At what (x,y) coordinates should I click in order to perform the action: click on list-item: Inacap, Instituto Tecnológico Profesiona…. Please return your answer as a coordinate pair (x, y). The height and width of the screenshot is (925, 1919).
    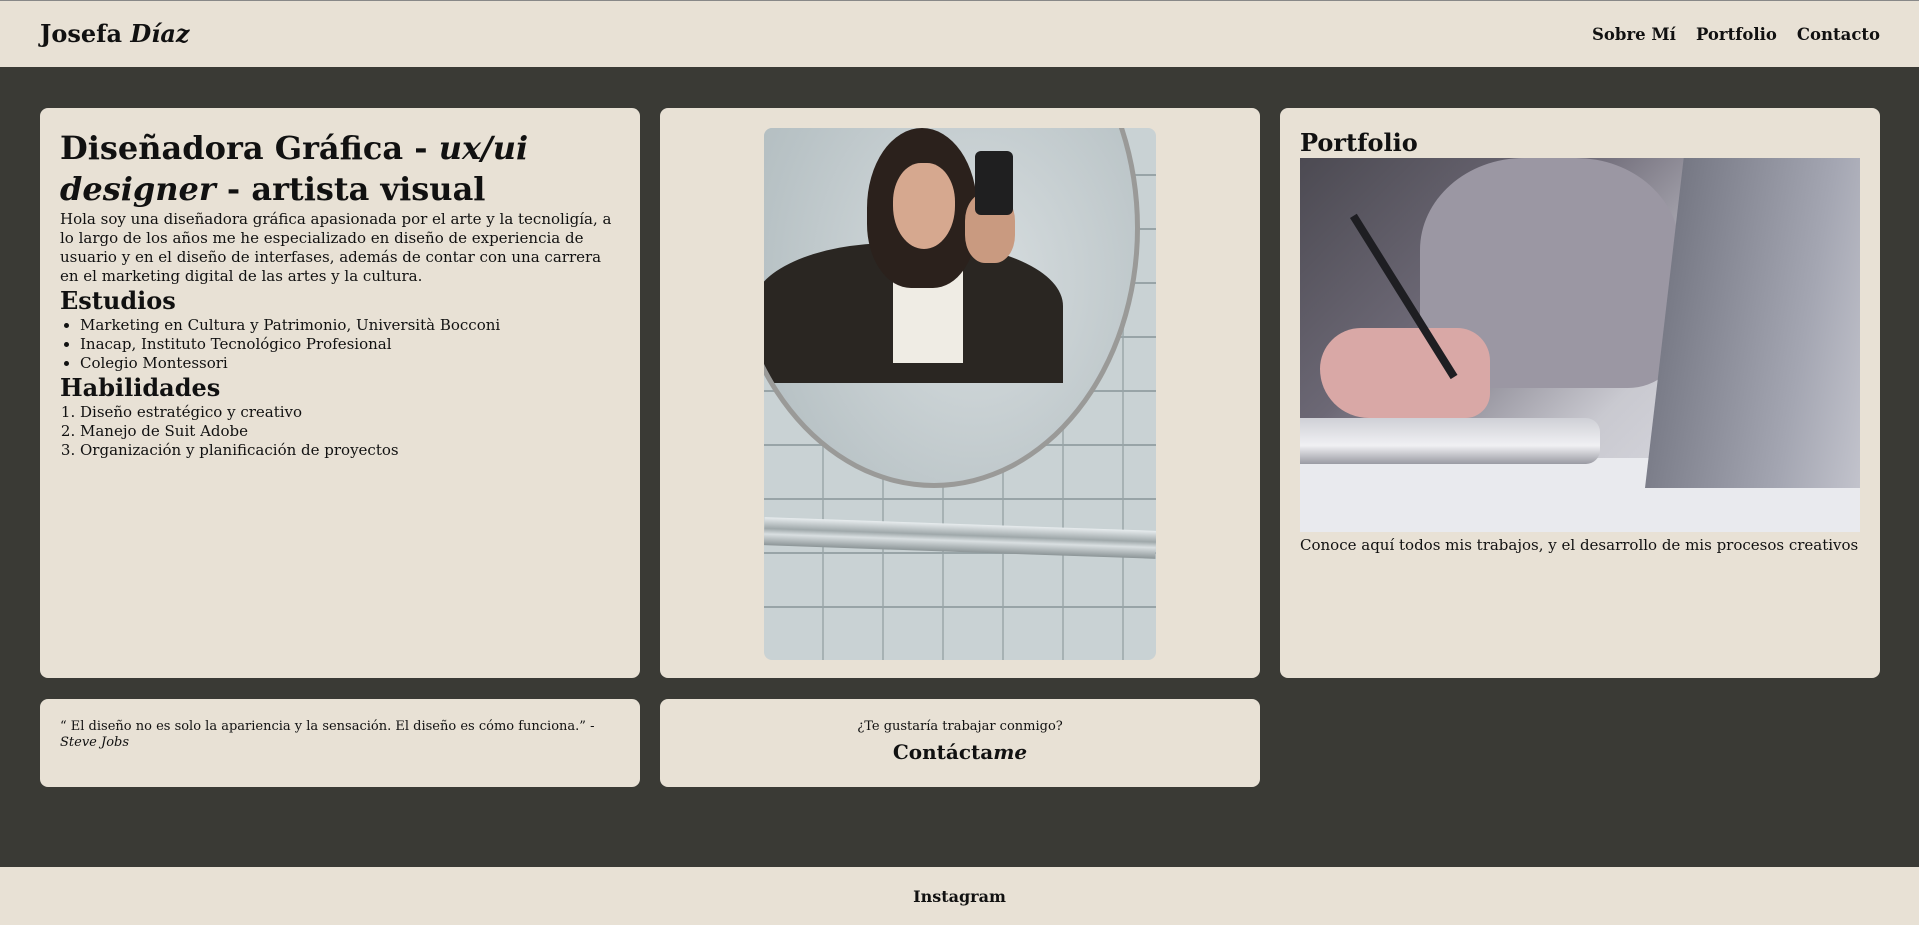
    Looking at the image, I should click on (350, 344).